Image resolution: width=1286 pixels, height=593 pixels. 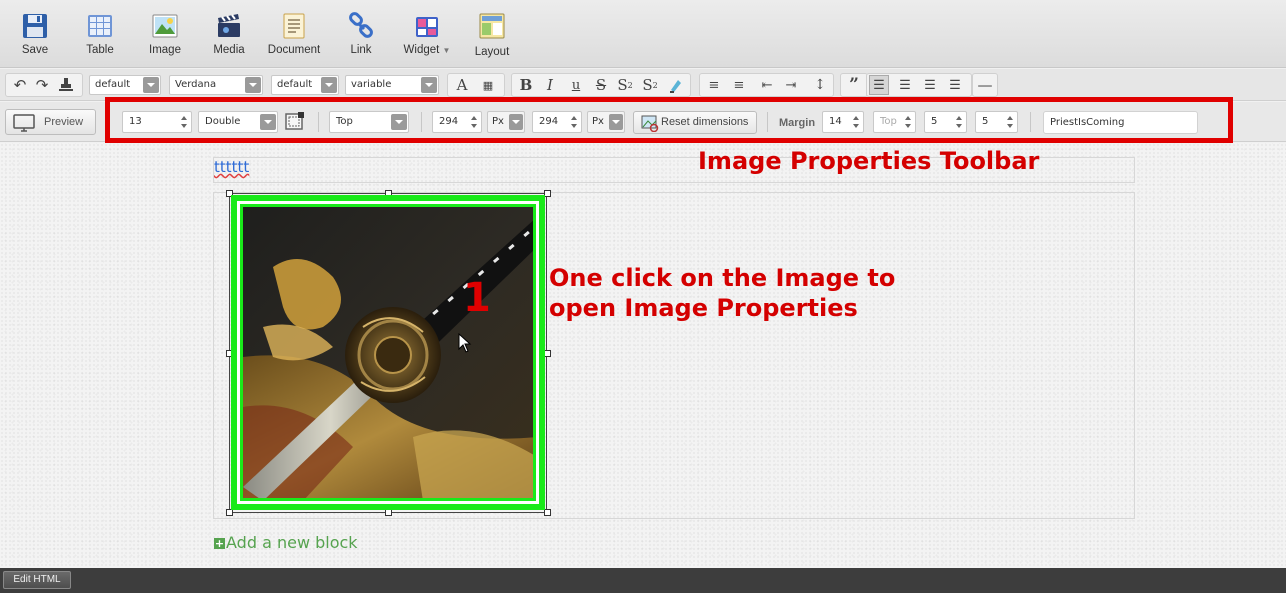 What do you see at coordinates (576, 85) in the screenshot?
I see `underline-icon: u` at bounding box center [576, 85].